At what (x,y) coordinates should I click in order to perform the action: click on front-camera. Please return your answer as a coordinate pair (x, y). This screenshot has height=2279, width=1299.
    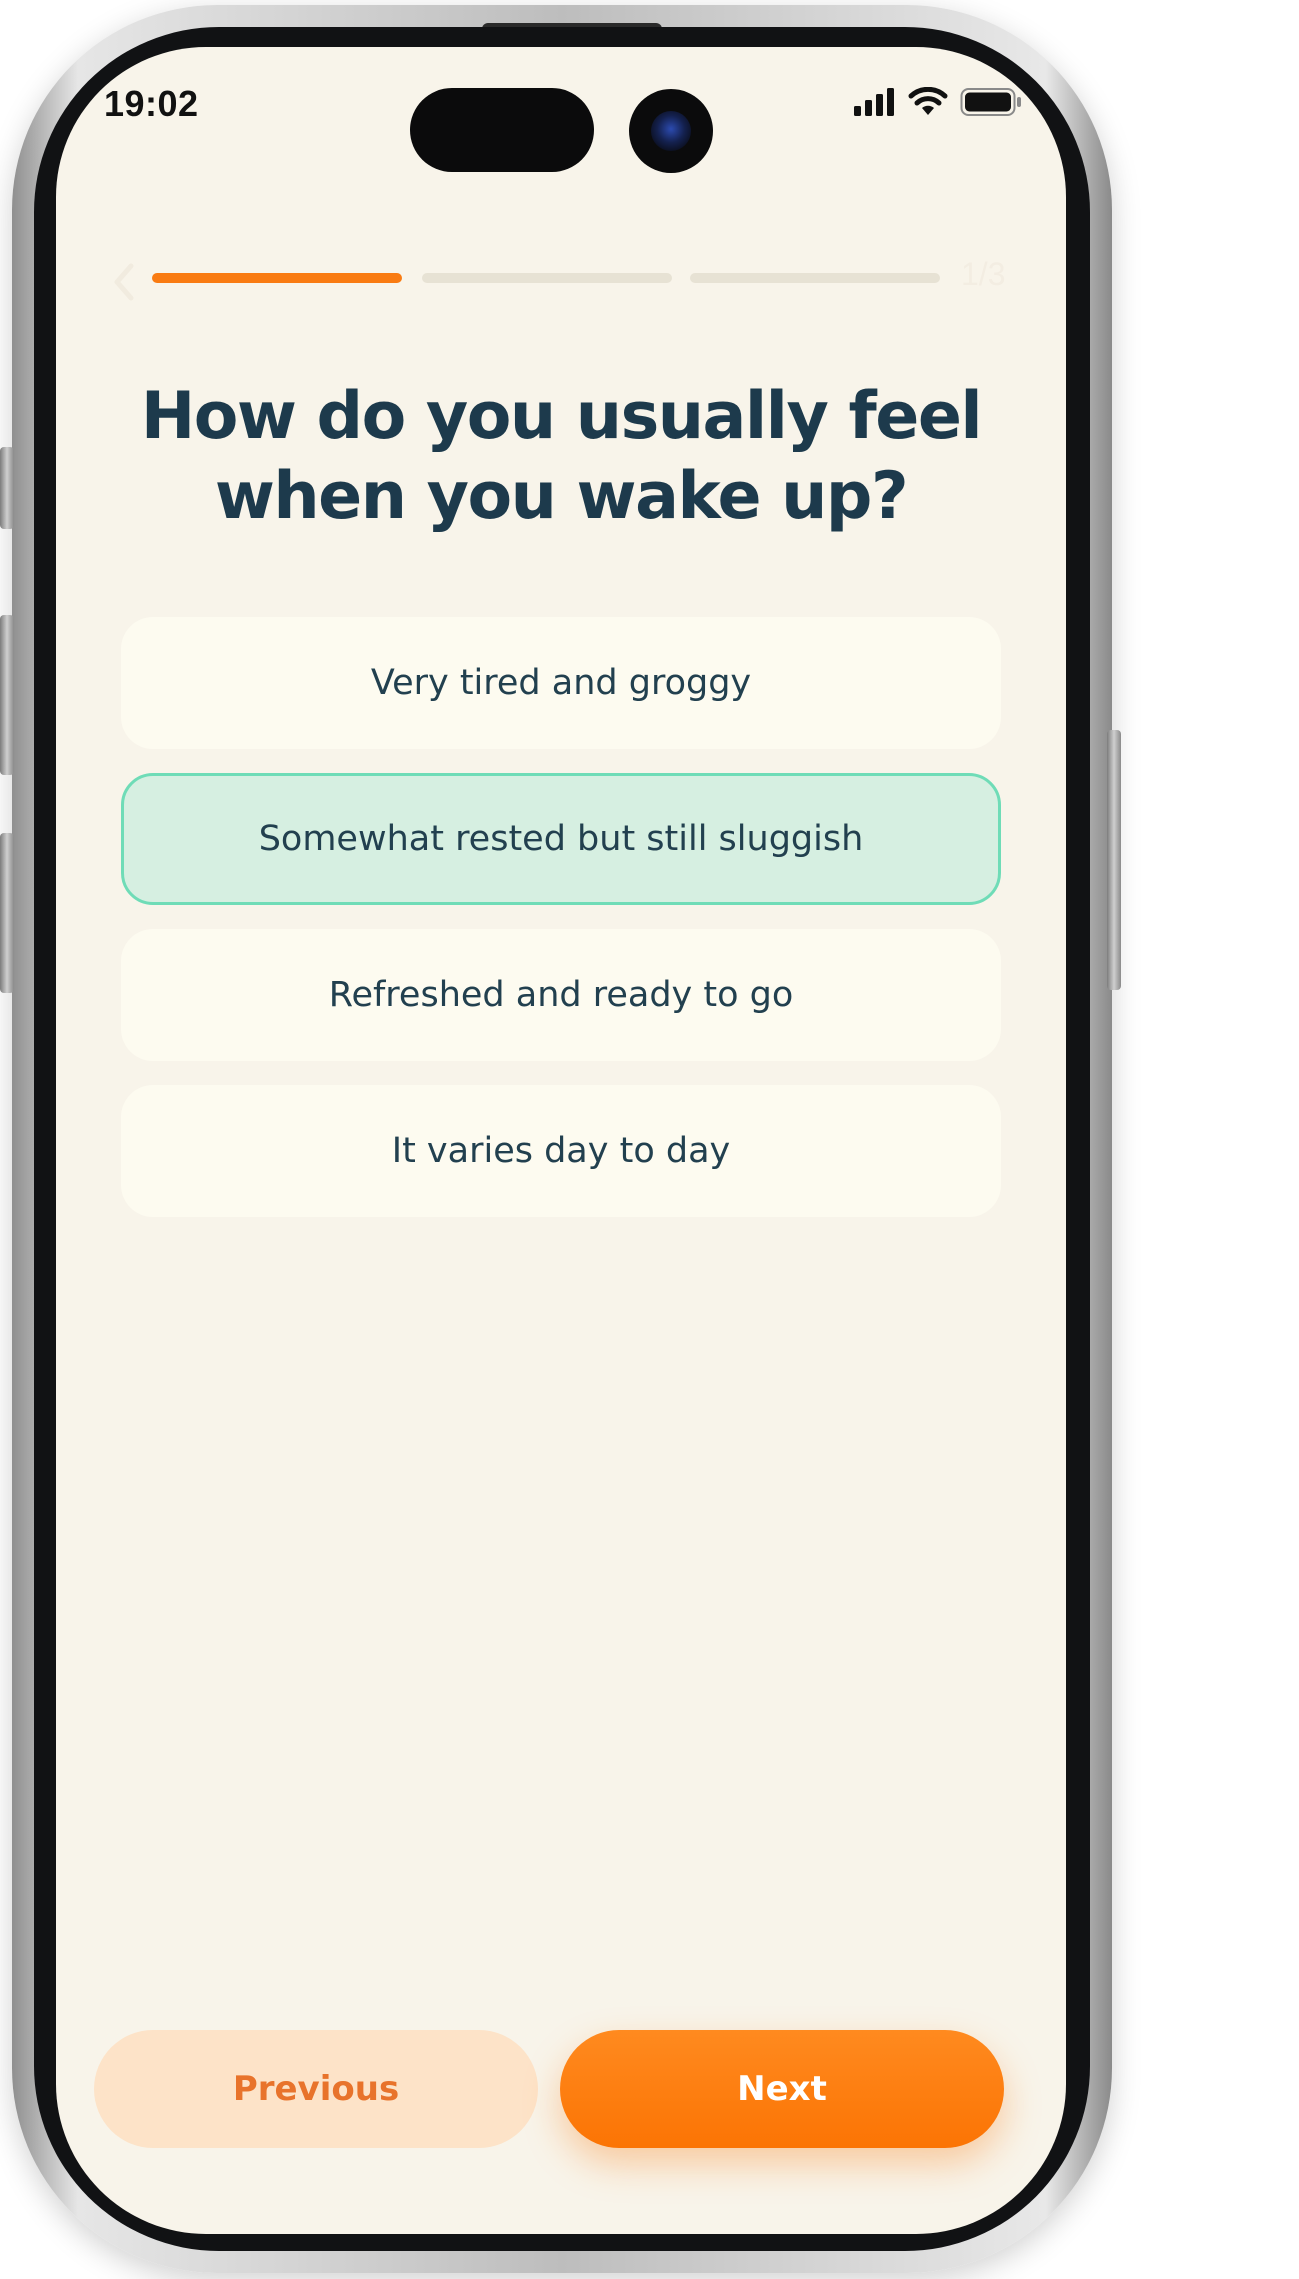
    Looking at the image, I should click on (671, 131).